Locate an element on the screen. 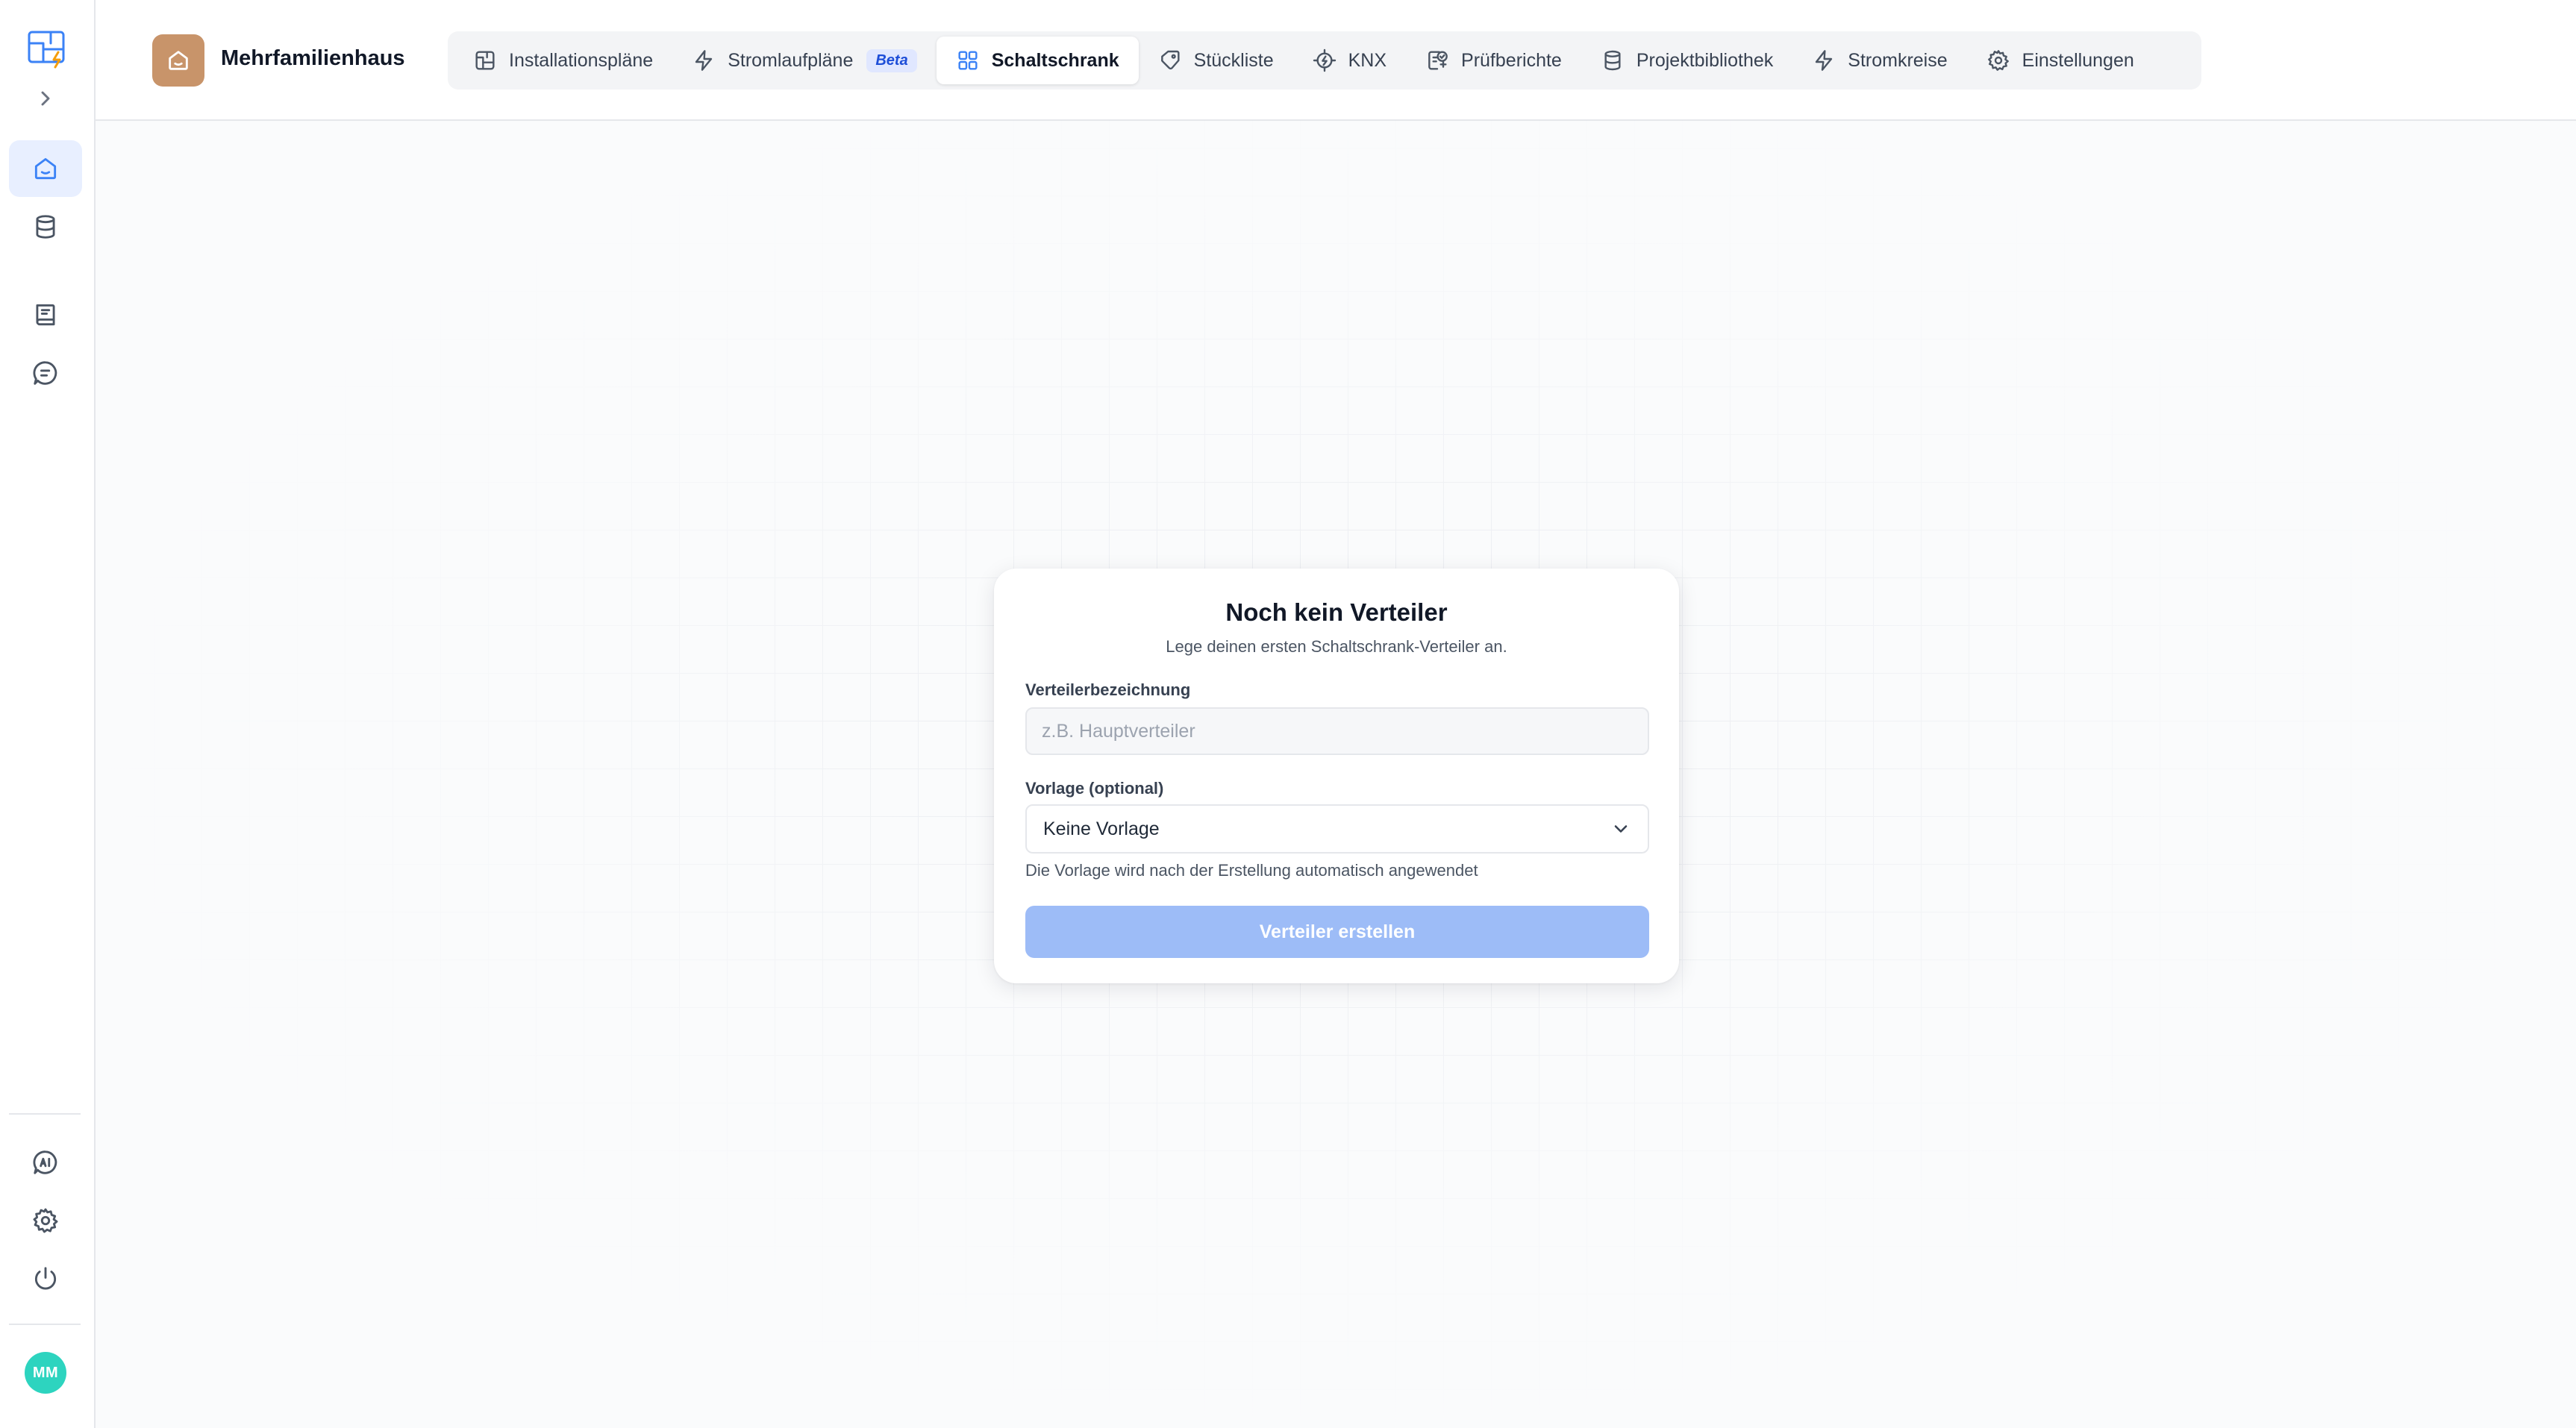 This screenshot has width=2576, height=1428. sidebar-item-docs is located at coordinates (45, 314).